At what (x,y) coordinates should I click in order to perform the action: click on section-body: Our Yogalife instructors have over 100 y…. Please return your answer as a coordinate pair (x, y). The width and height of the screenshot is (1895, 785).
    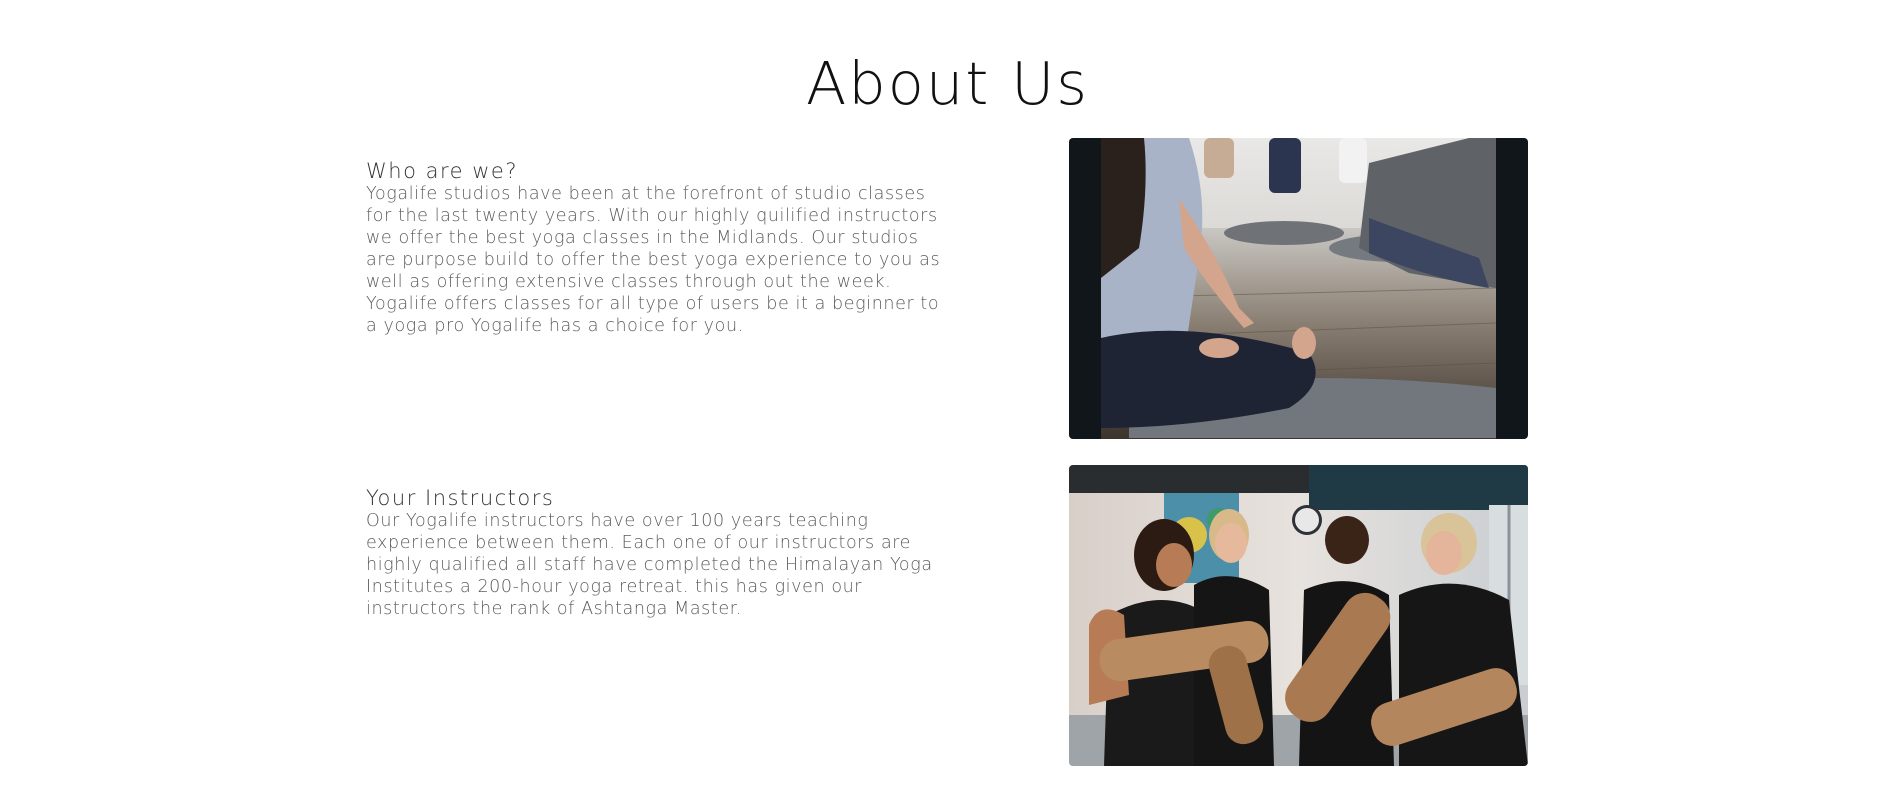
    Looking at the image, I should click on (649, 565).